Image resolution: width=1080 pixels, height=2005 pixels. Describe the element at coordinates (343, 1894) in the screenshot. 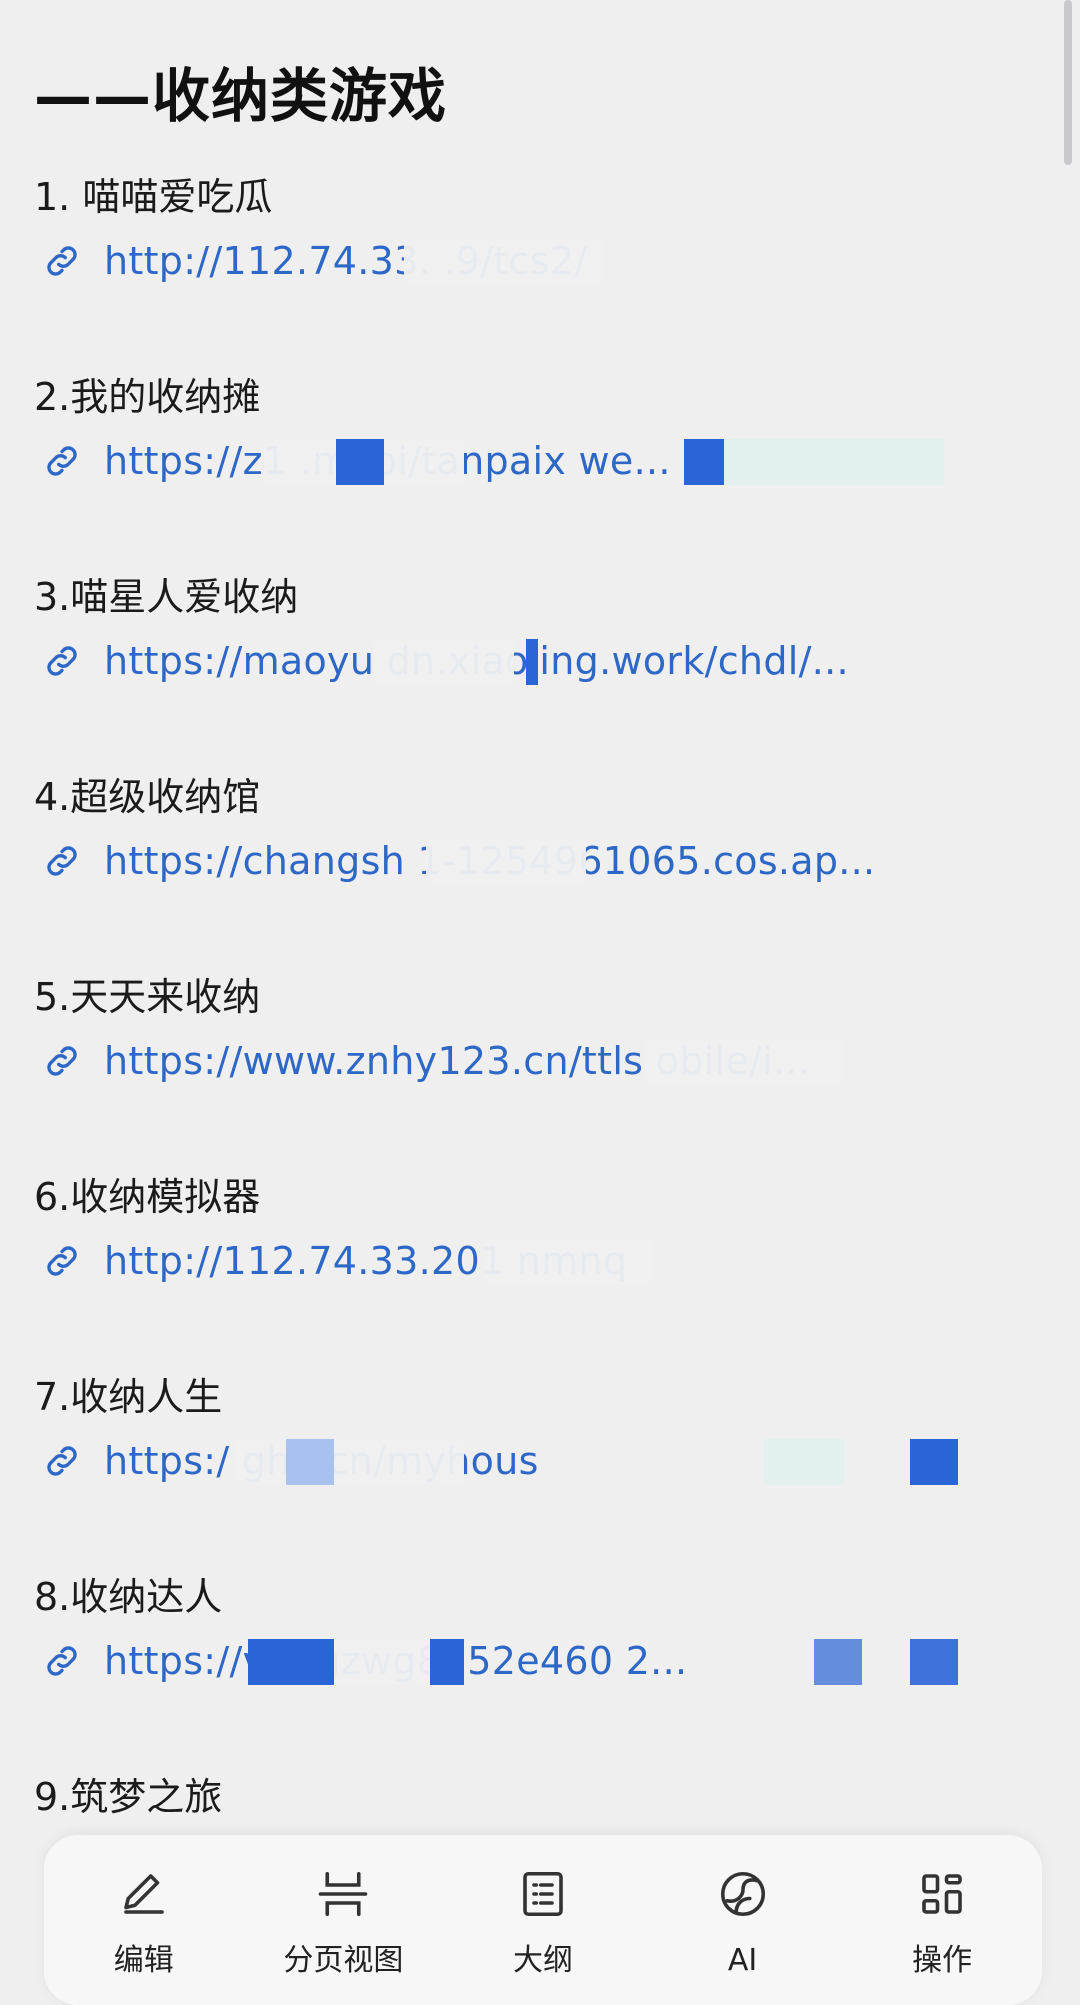

I see `page-view-icon` at that location.